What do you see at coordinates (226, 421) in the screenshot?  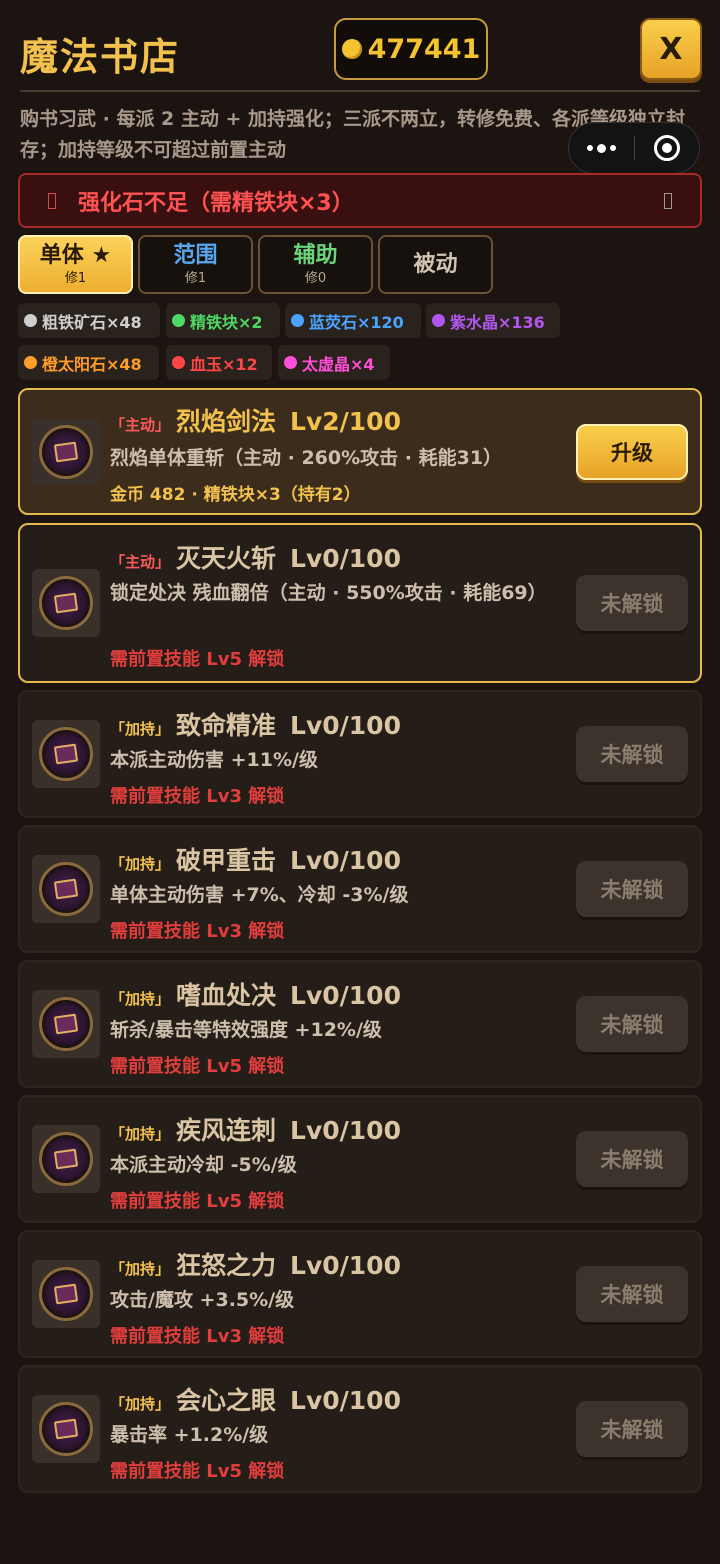 I see `skill-name: 烈焰剑法` at bounding box center [226, 421].